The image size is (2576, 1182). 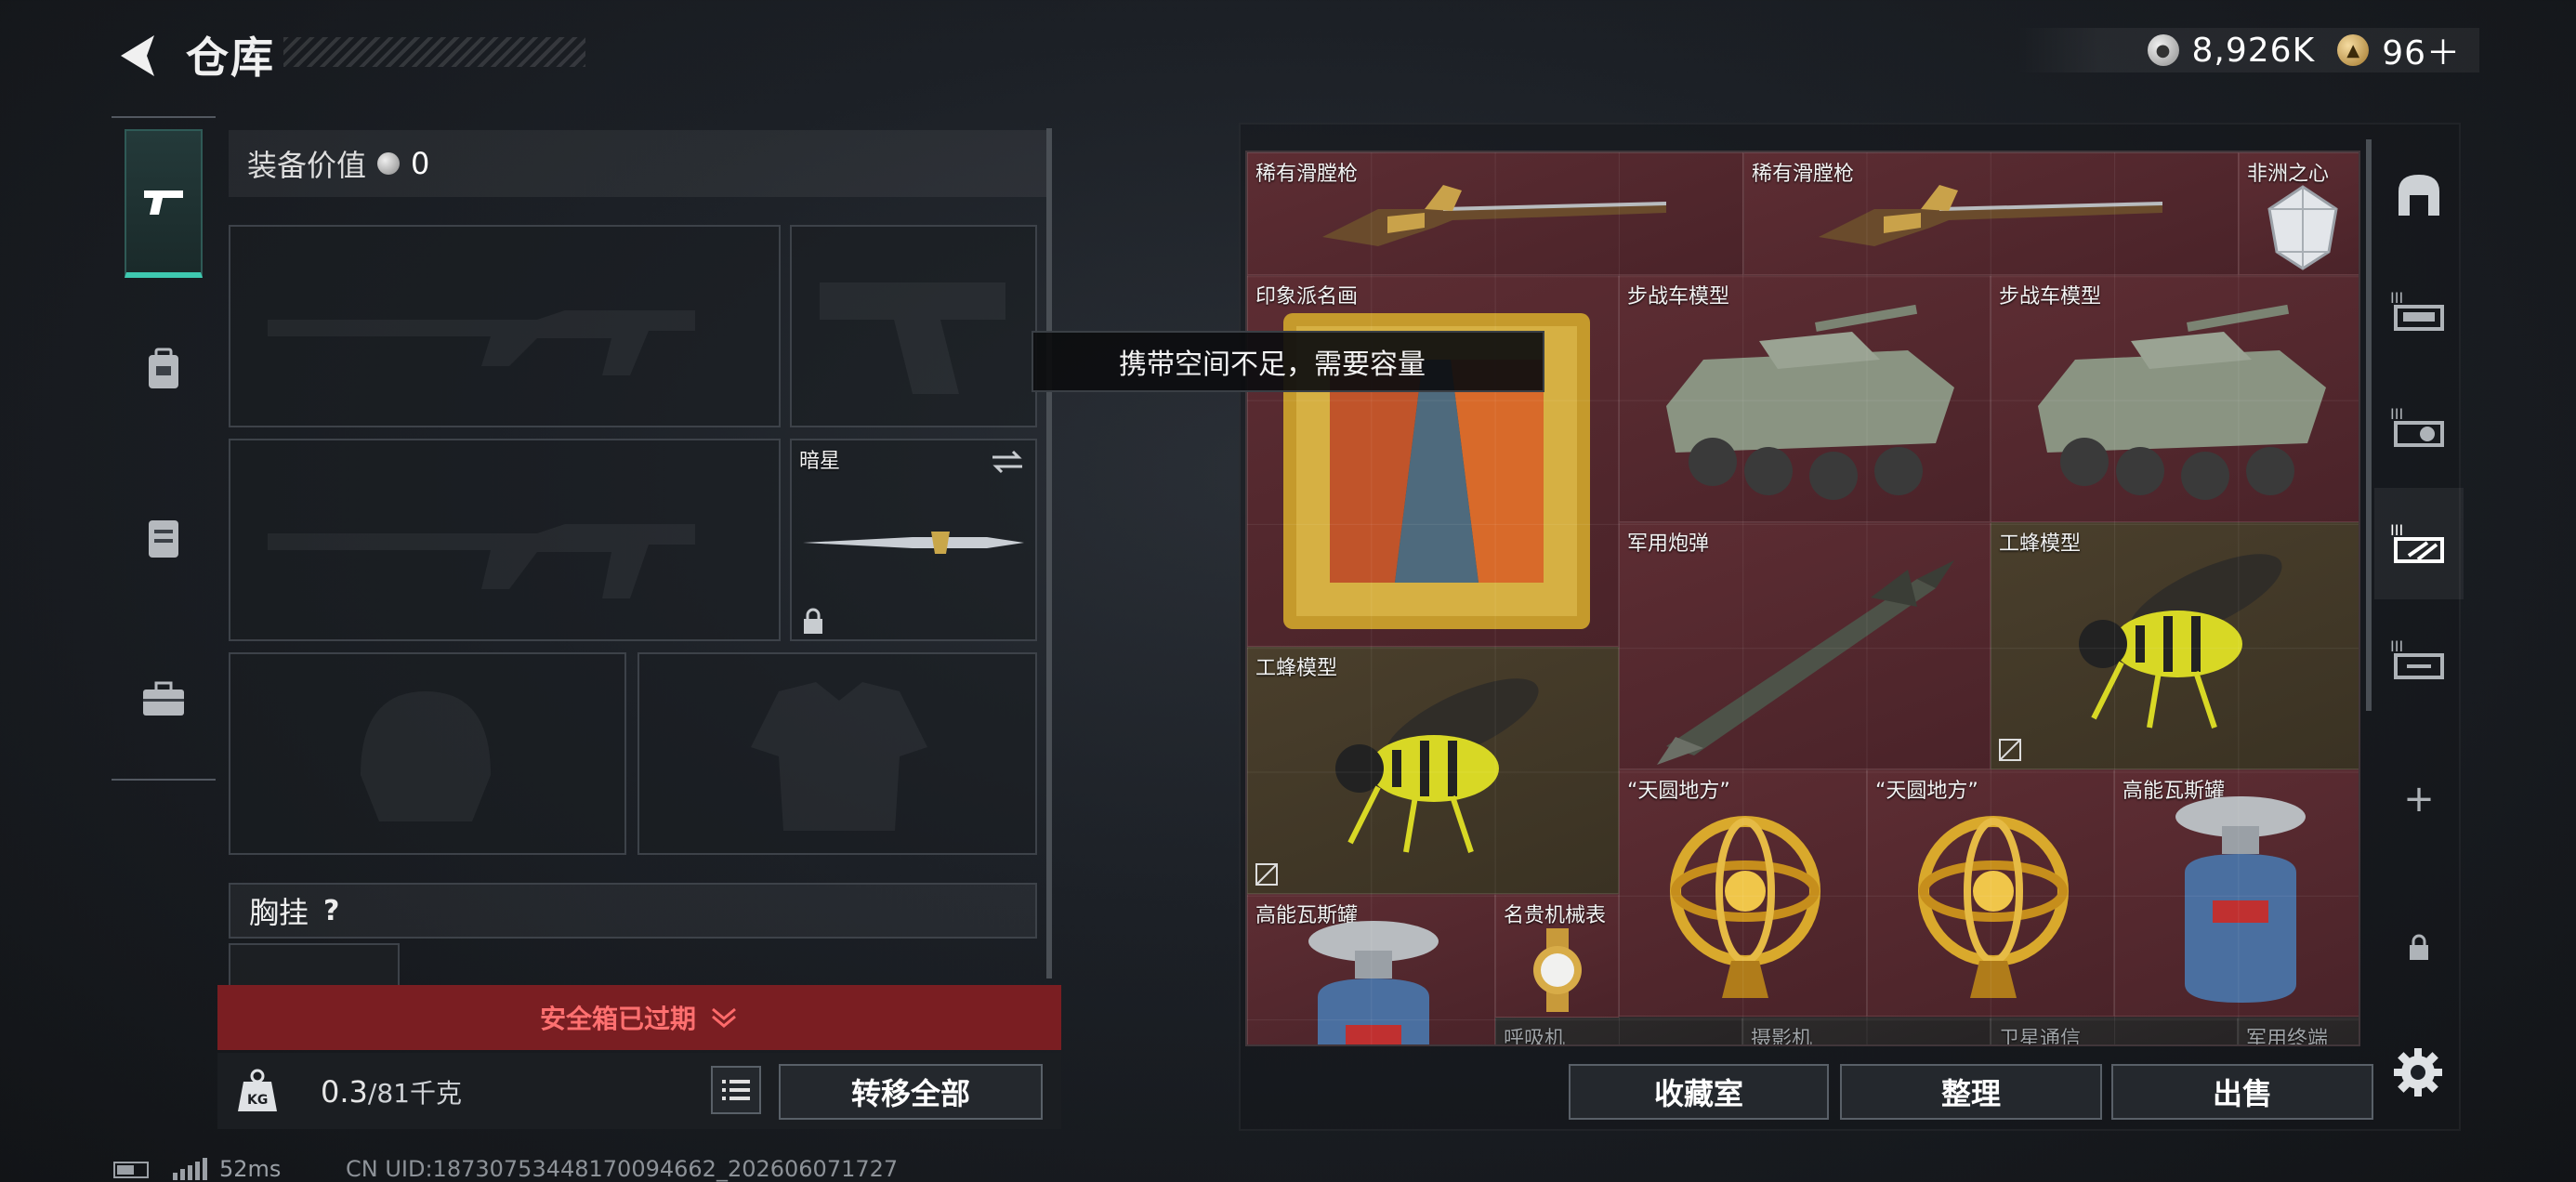 I want to click on chest-rig-slot, so click(x=314, y=966).